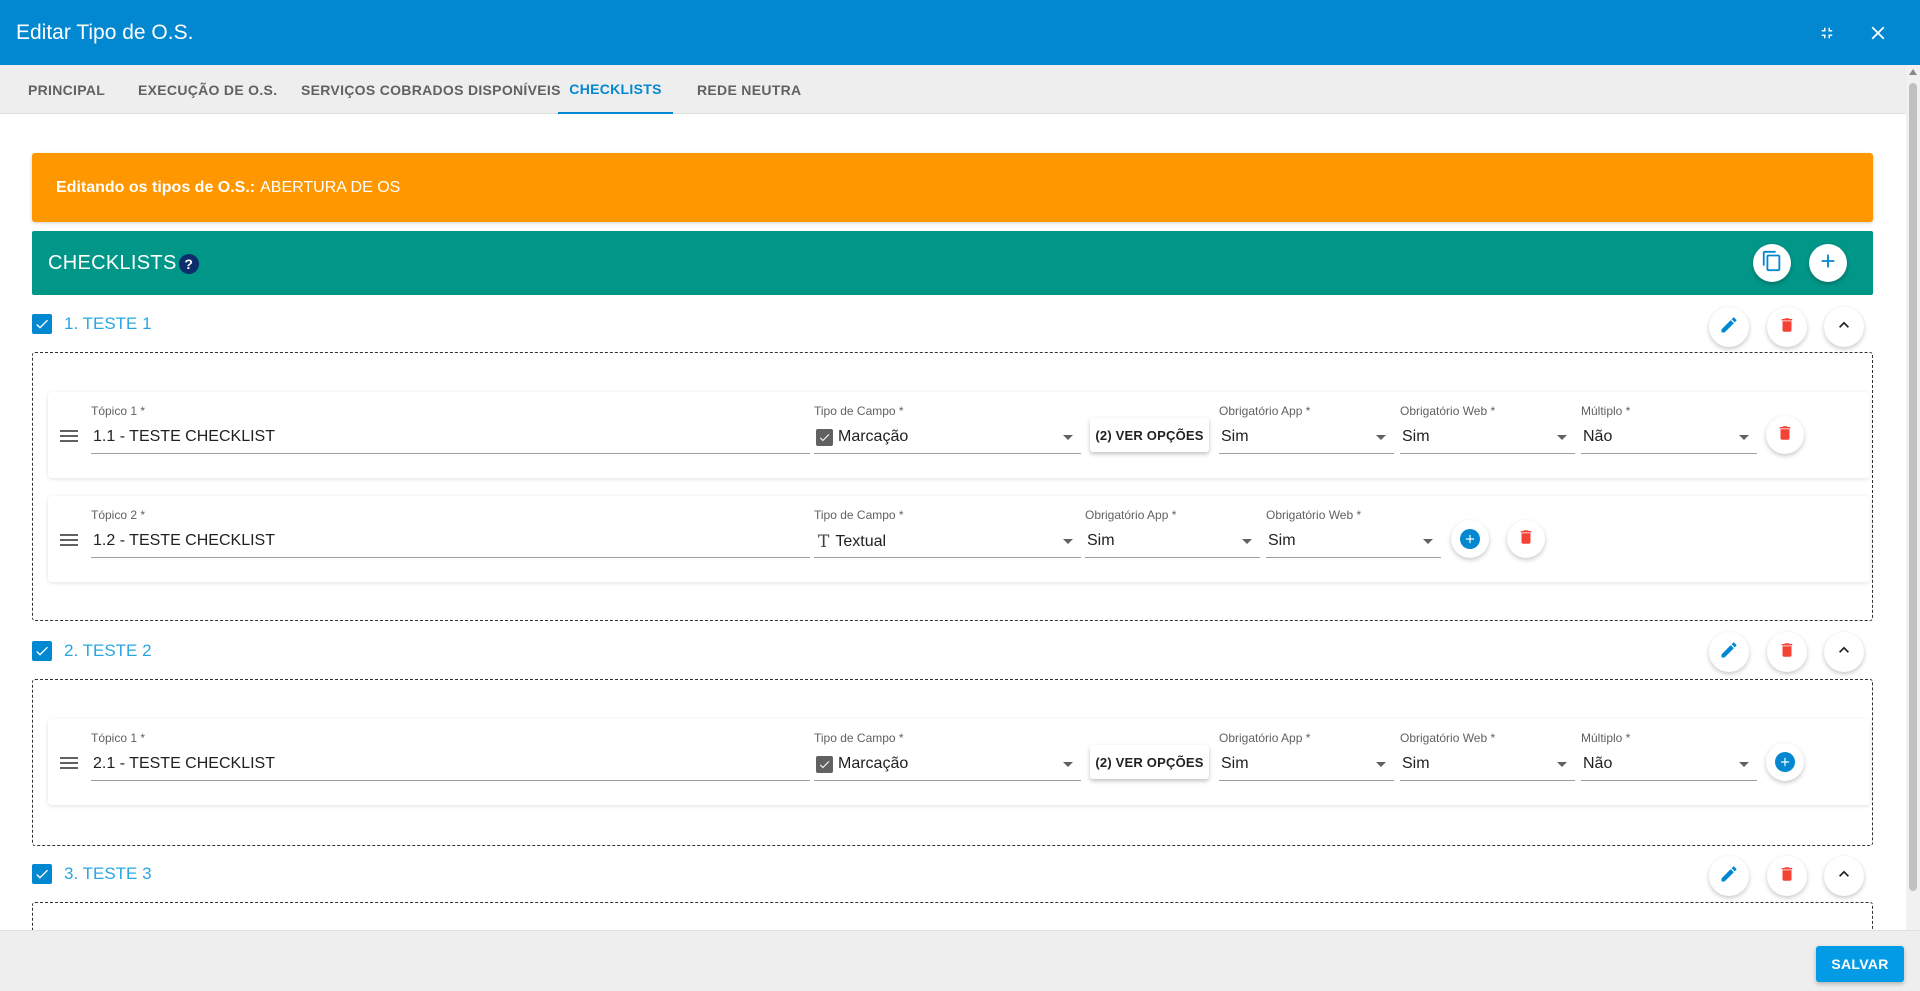  I want to click on help-icon: ?, so click(188, 264).